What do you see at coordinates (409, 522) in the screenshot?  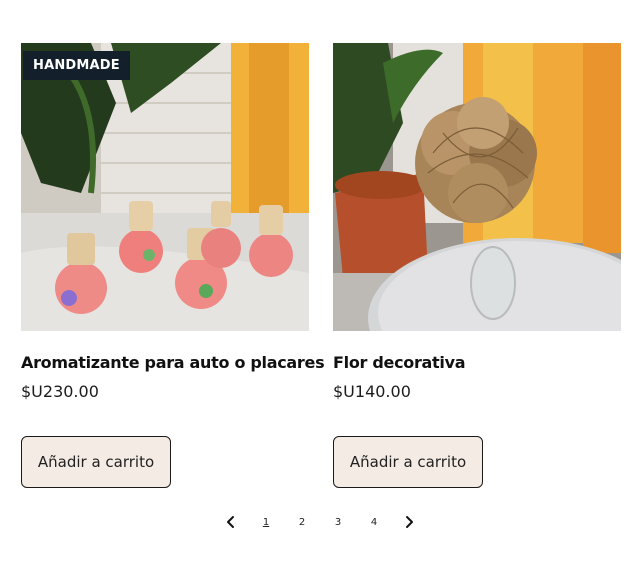 I see `chevron-right-icon` at bounding box center [409, 522].